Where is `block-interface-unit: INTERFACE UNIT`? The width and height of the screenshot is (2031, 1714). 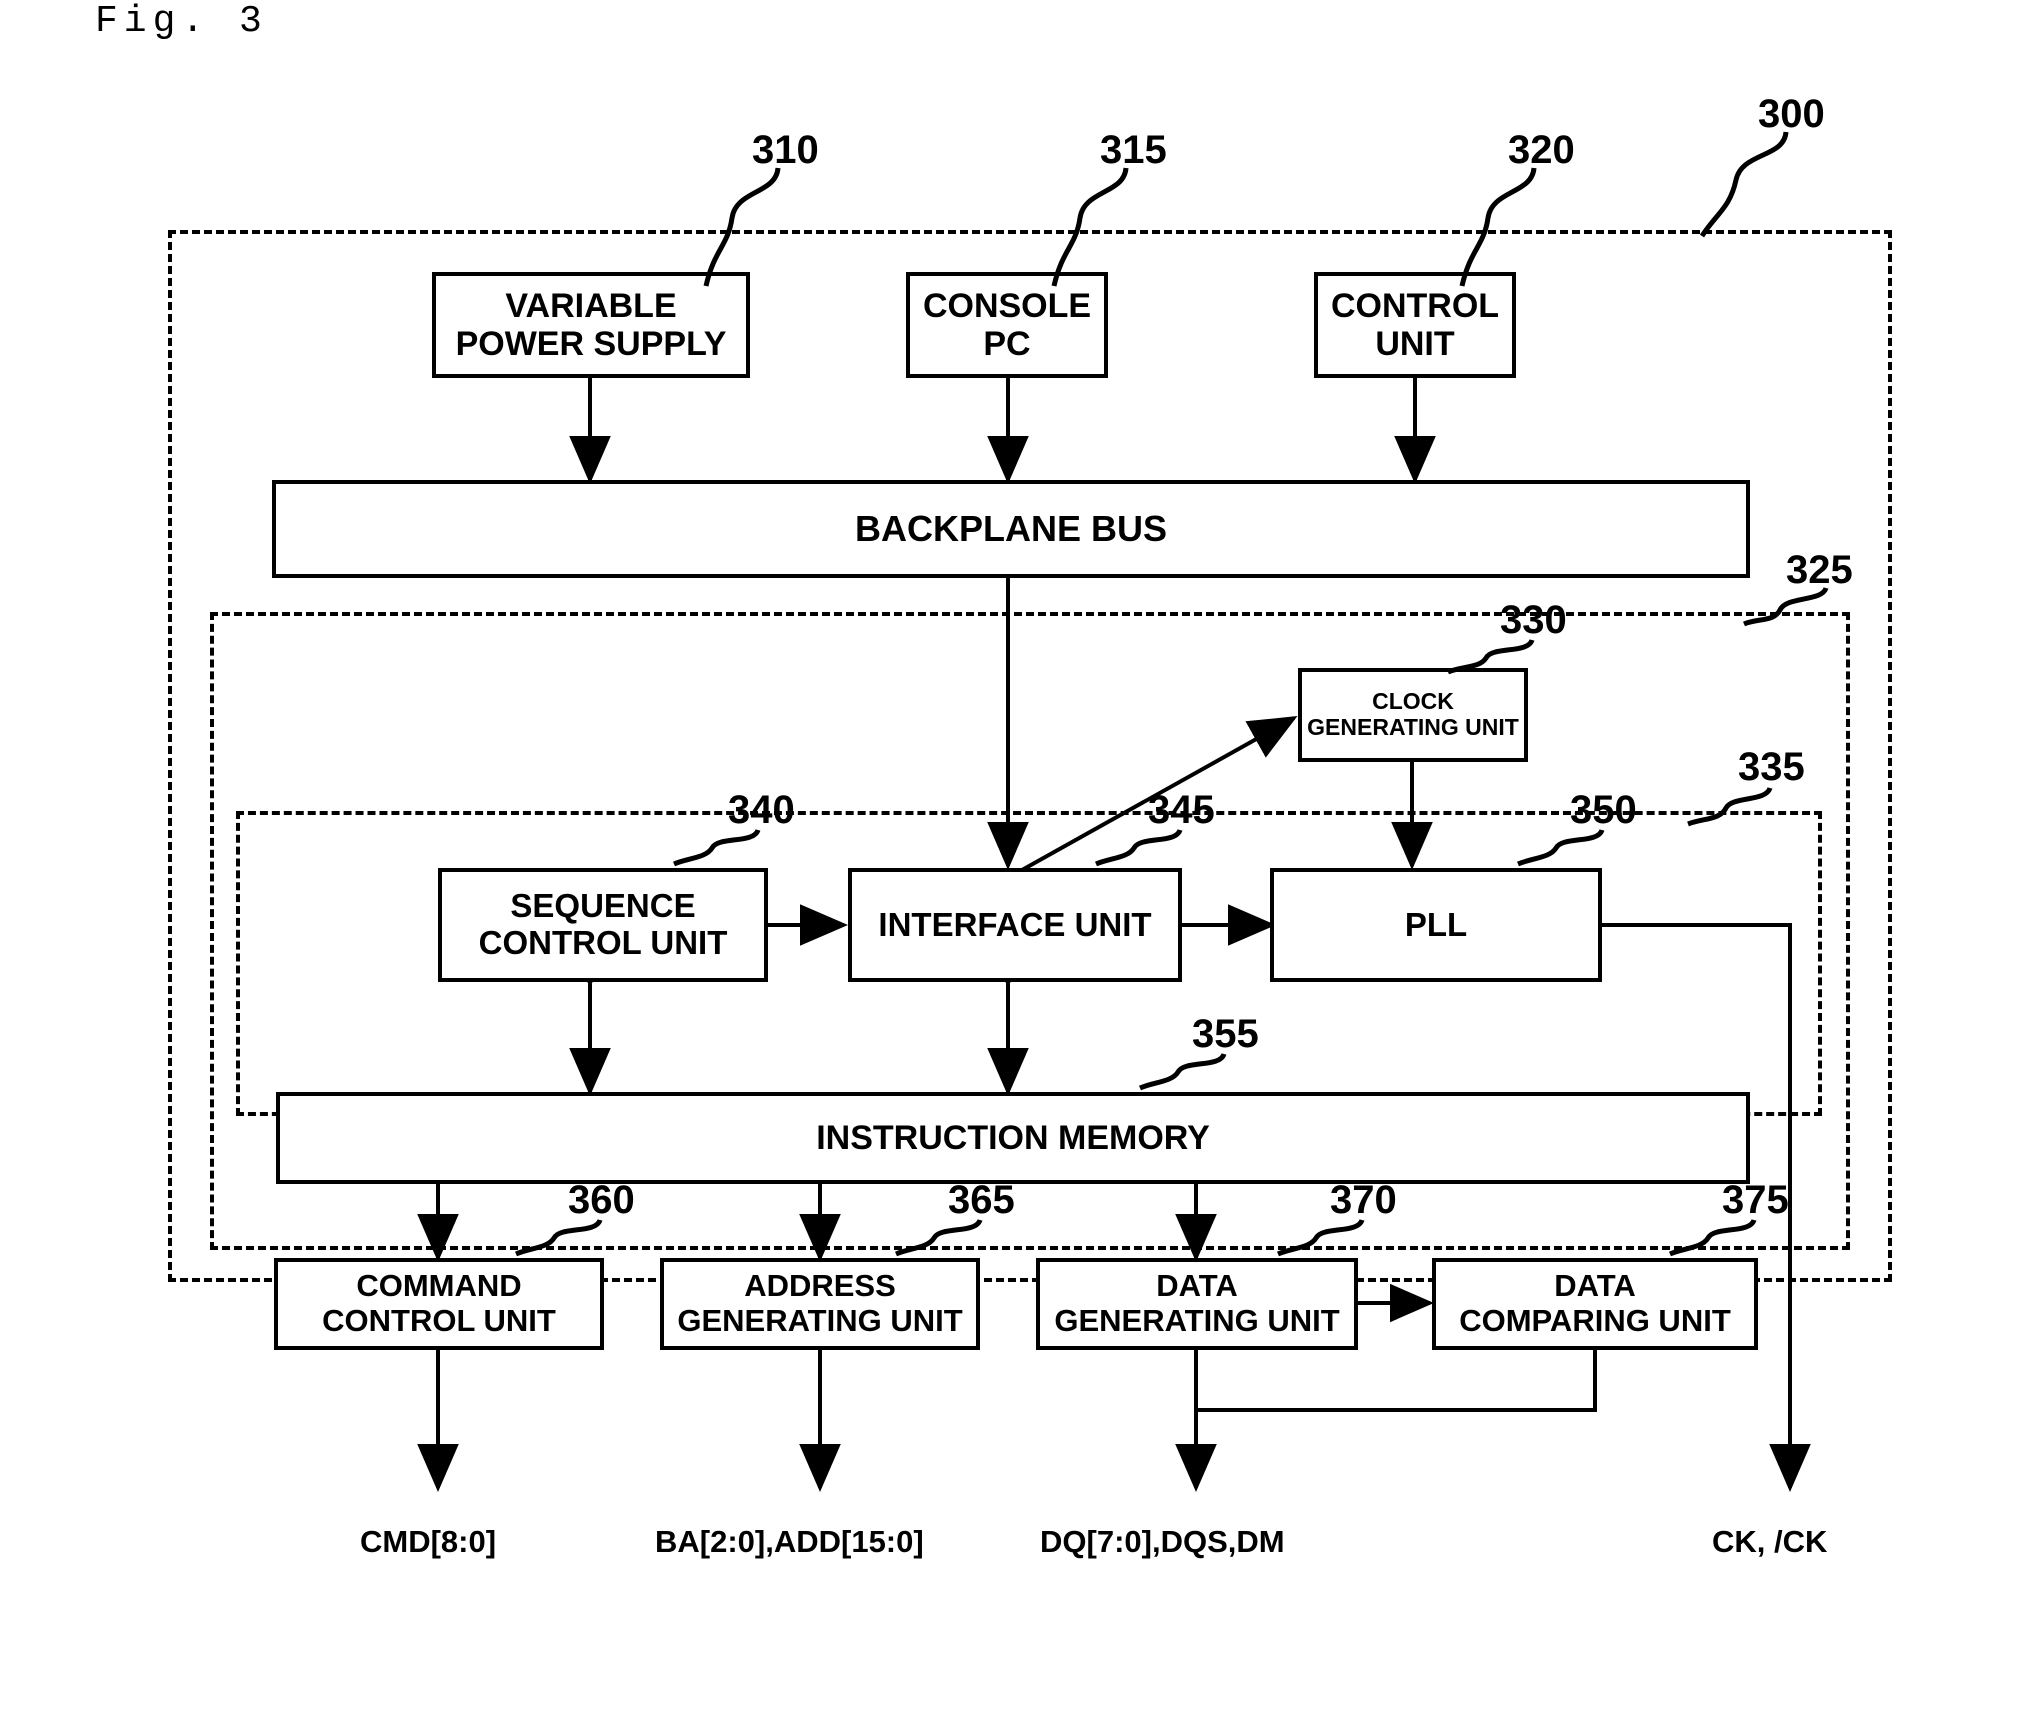
block-interface-unit: INTERFACE UNIT is located at coordinates (1015, 925).